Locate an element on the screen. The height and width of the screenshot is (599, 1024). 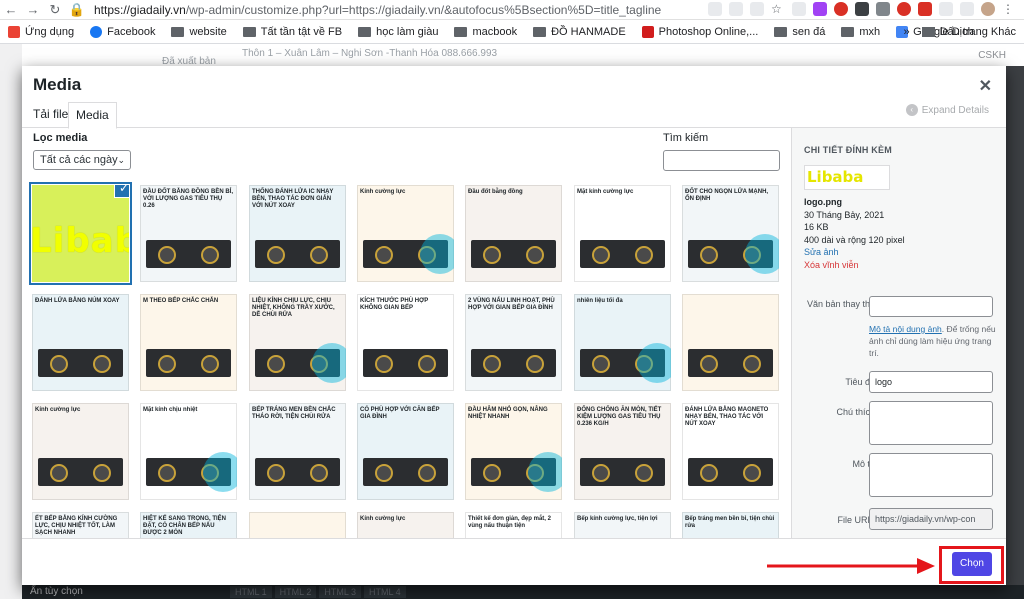
kebab-menu-icon: ⋮ is located at coordinates (1009, 9).